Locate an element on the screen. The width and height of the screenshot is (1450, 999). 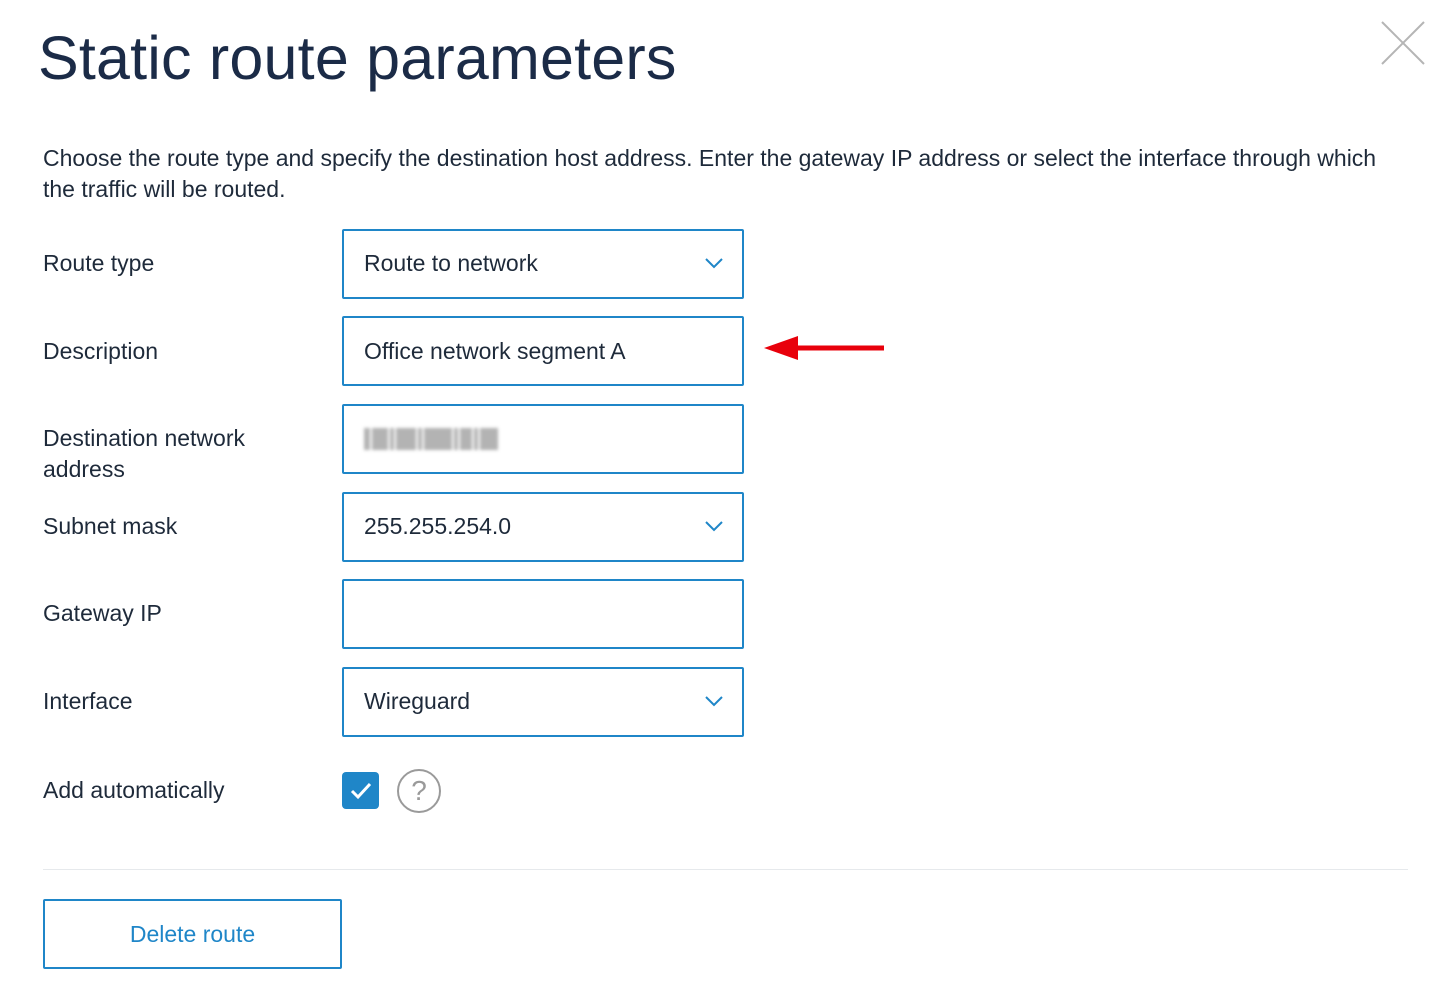
description-label: Description is located at coordinates (101, 351).